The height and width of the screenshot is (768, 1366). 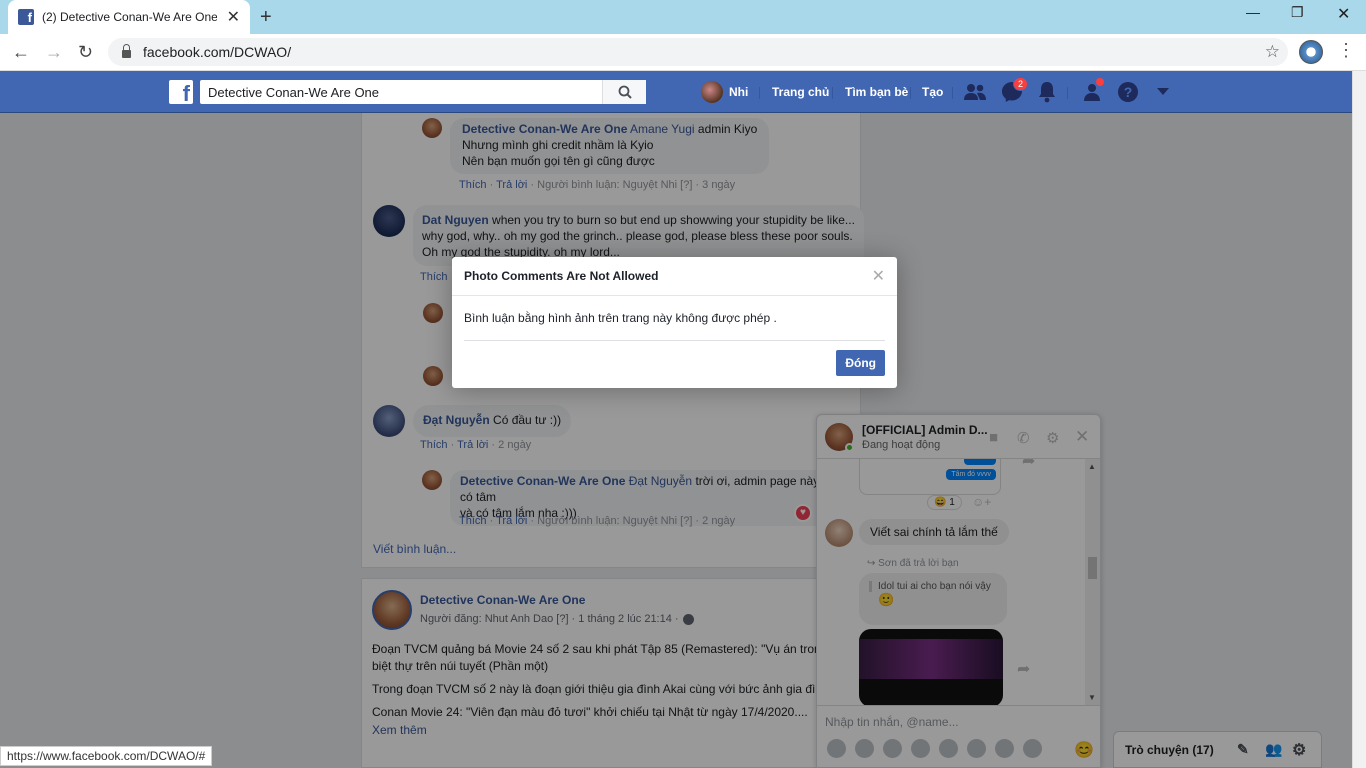 What do you see at coordinates (878, 276) in the screenshot?
I see `close-dialog-icon: ✕` at bounding box center [878, 276].